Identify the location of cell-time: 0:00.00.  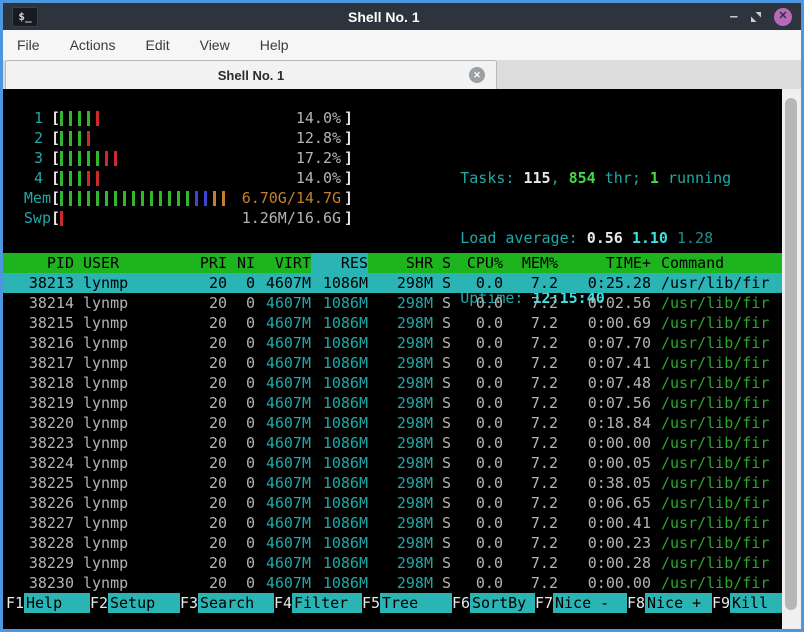
(619, 443).